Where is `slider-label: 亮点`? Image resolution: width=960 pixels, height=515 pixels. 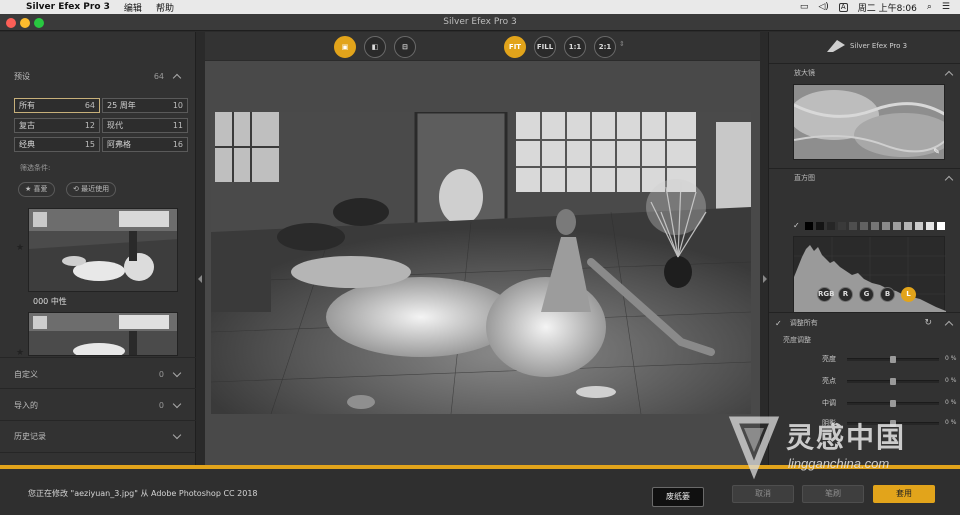
slider-label: 亮点 is located at coordinates (829, 381).